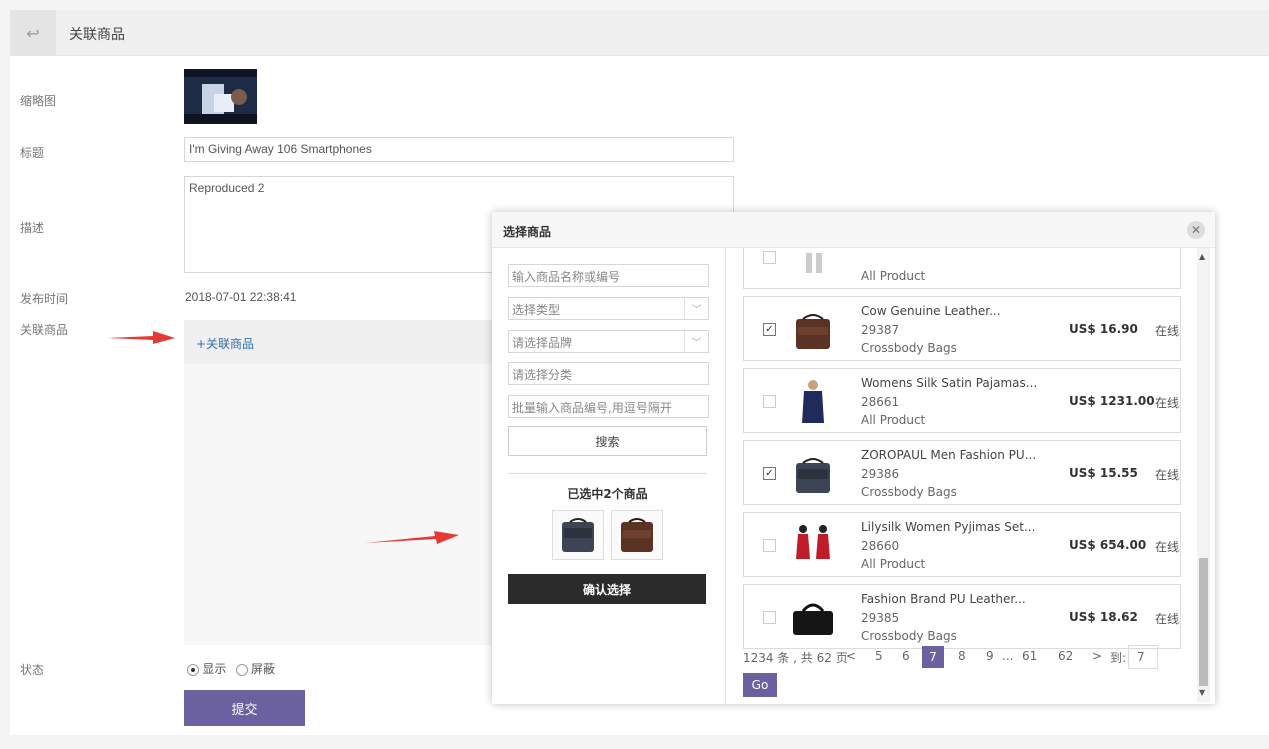 This screenshot has height=749, width=1269. Describe the element at coordinates (225, 343) in the screenshot. I see `add-assoc-link: +关联商品` at that location.